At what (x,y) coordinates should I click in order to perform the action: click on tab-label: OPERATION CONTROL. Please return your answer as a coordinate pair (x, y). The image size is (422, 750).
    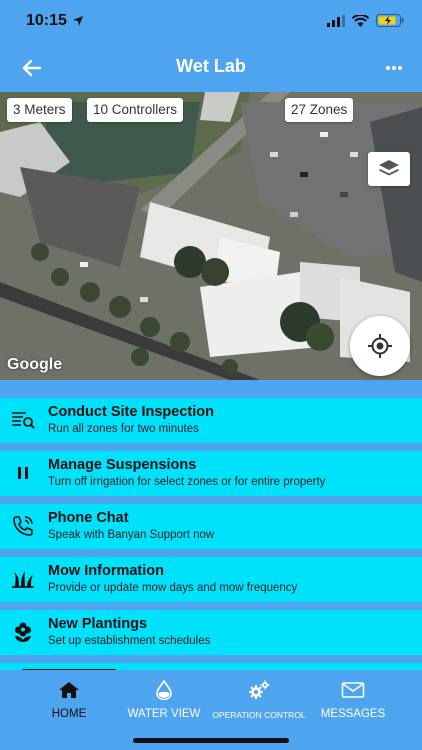
    Looking at the image, I should click on (259, 715).